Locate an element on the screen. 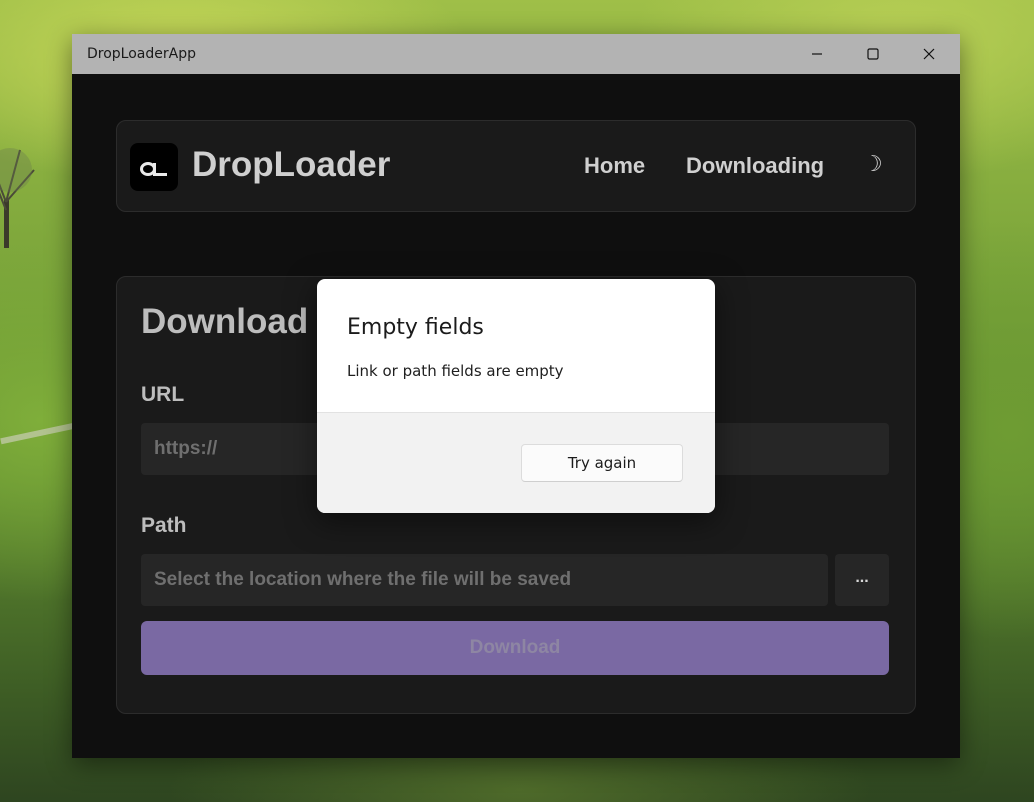 The height and width of the screenshot is (802, 1034). url-label: URL is located at coordinates (163, 394).